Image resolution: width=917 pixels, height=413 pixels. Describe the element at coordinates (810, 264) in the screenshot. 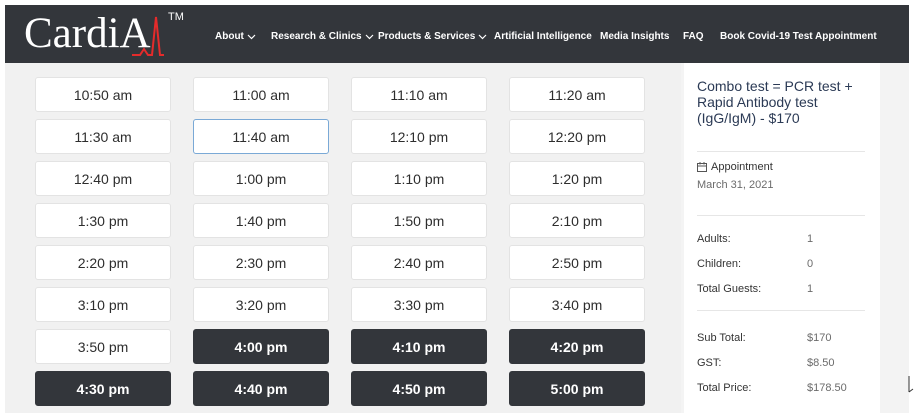

I see `children-value: 0` at that location.